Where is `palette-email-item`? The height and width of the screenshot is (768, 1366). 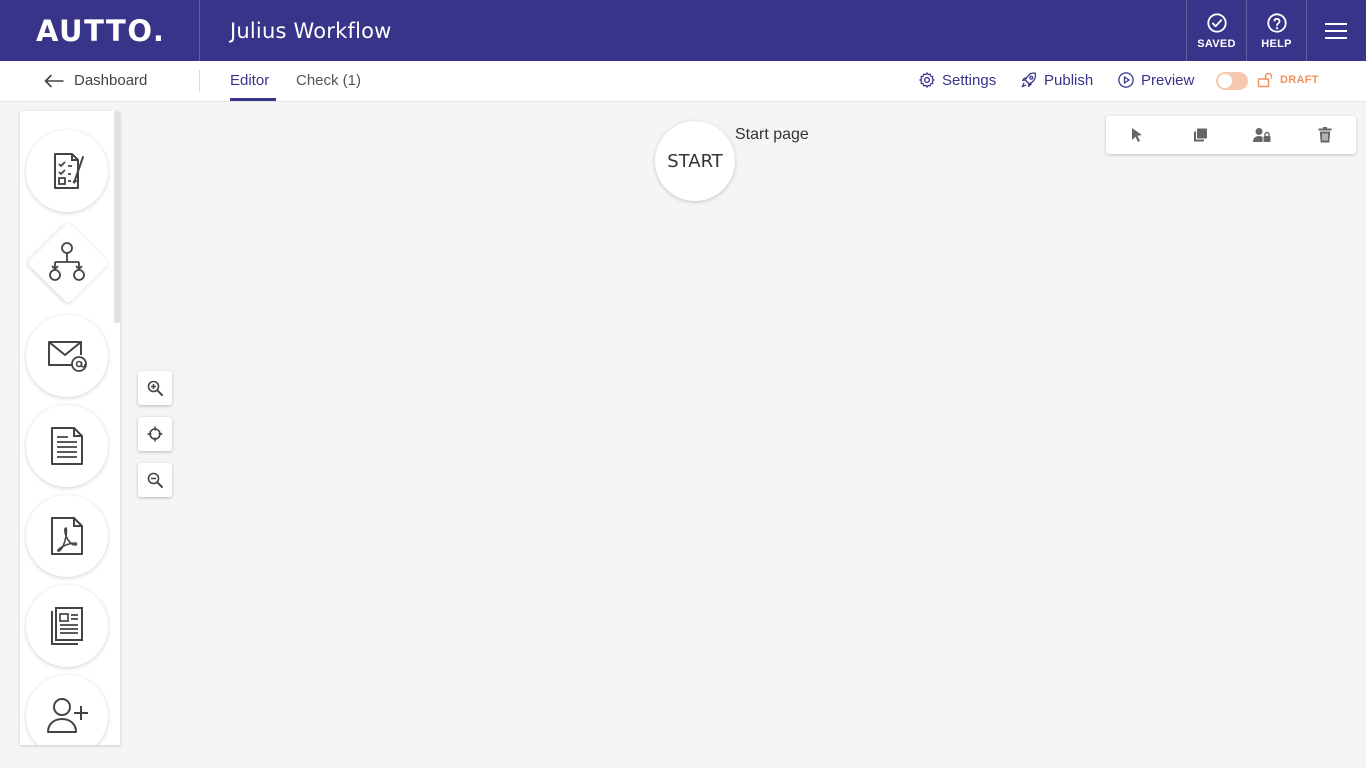 palette-email-item is located at coordinates (67, 356).